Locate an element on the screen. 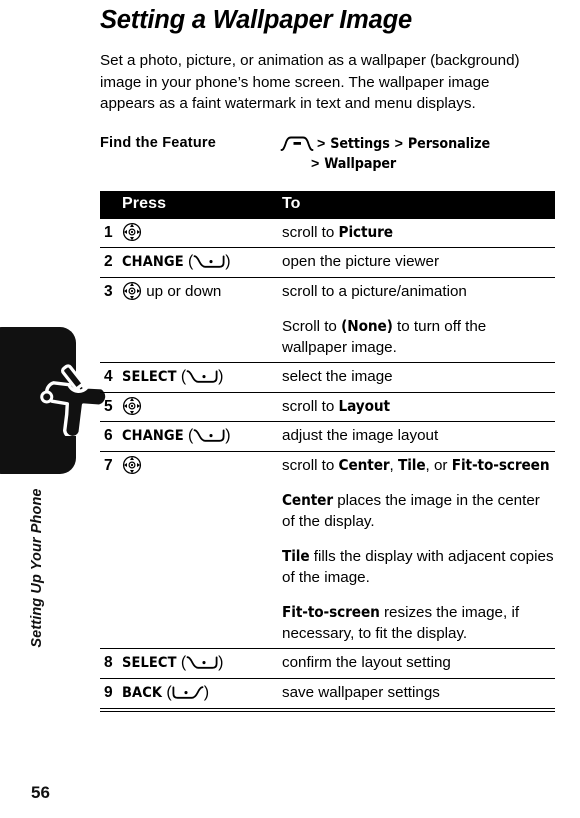  steps-table-row: 2 CHANGE () open the picture viewer is located at coordinates (327, 261).